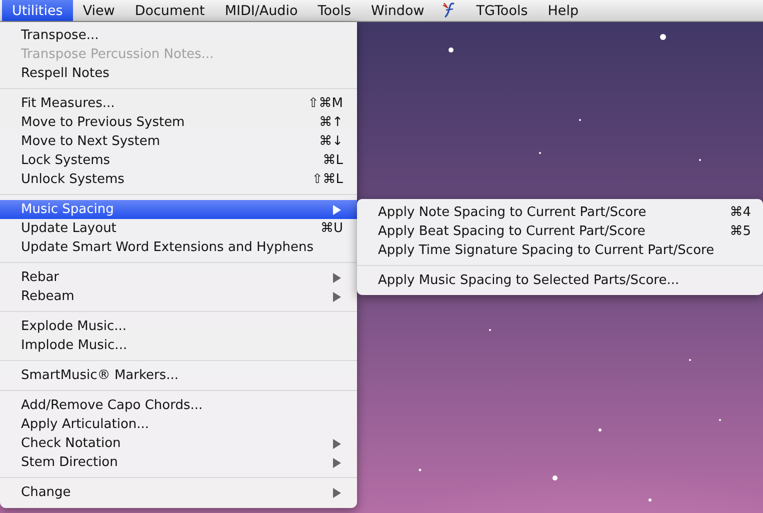 This screenshot has width=763, height=513. What do you see at coordinates (40, 277) in the screenshot?
I see `menu-item-label: Rebar` at bounding box center [40, 277].